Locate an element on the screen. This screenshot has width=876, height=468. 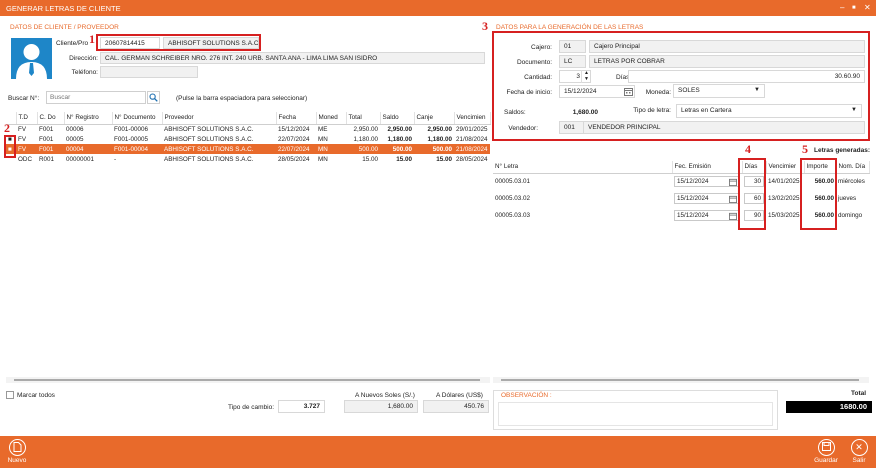
tipo-cambio-label: Tipo de cambio: is located at coordinates (251, 407).